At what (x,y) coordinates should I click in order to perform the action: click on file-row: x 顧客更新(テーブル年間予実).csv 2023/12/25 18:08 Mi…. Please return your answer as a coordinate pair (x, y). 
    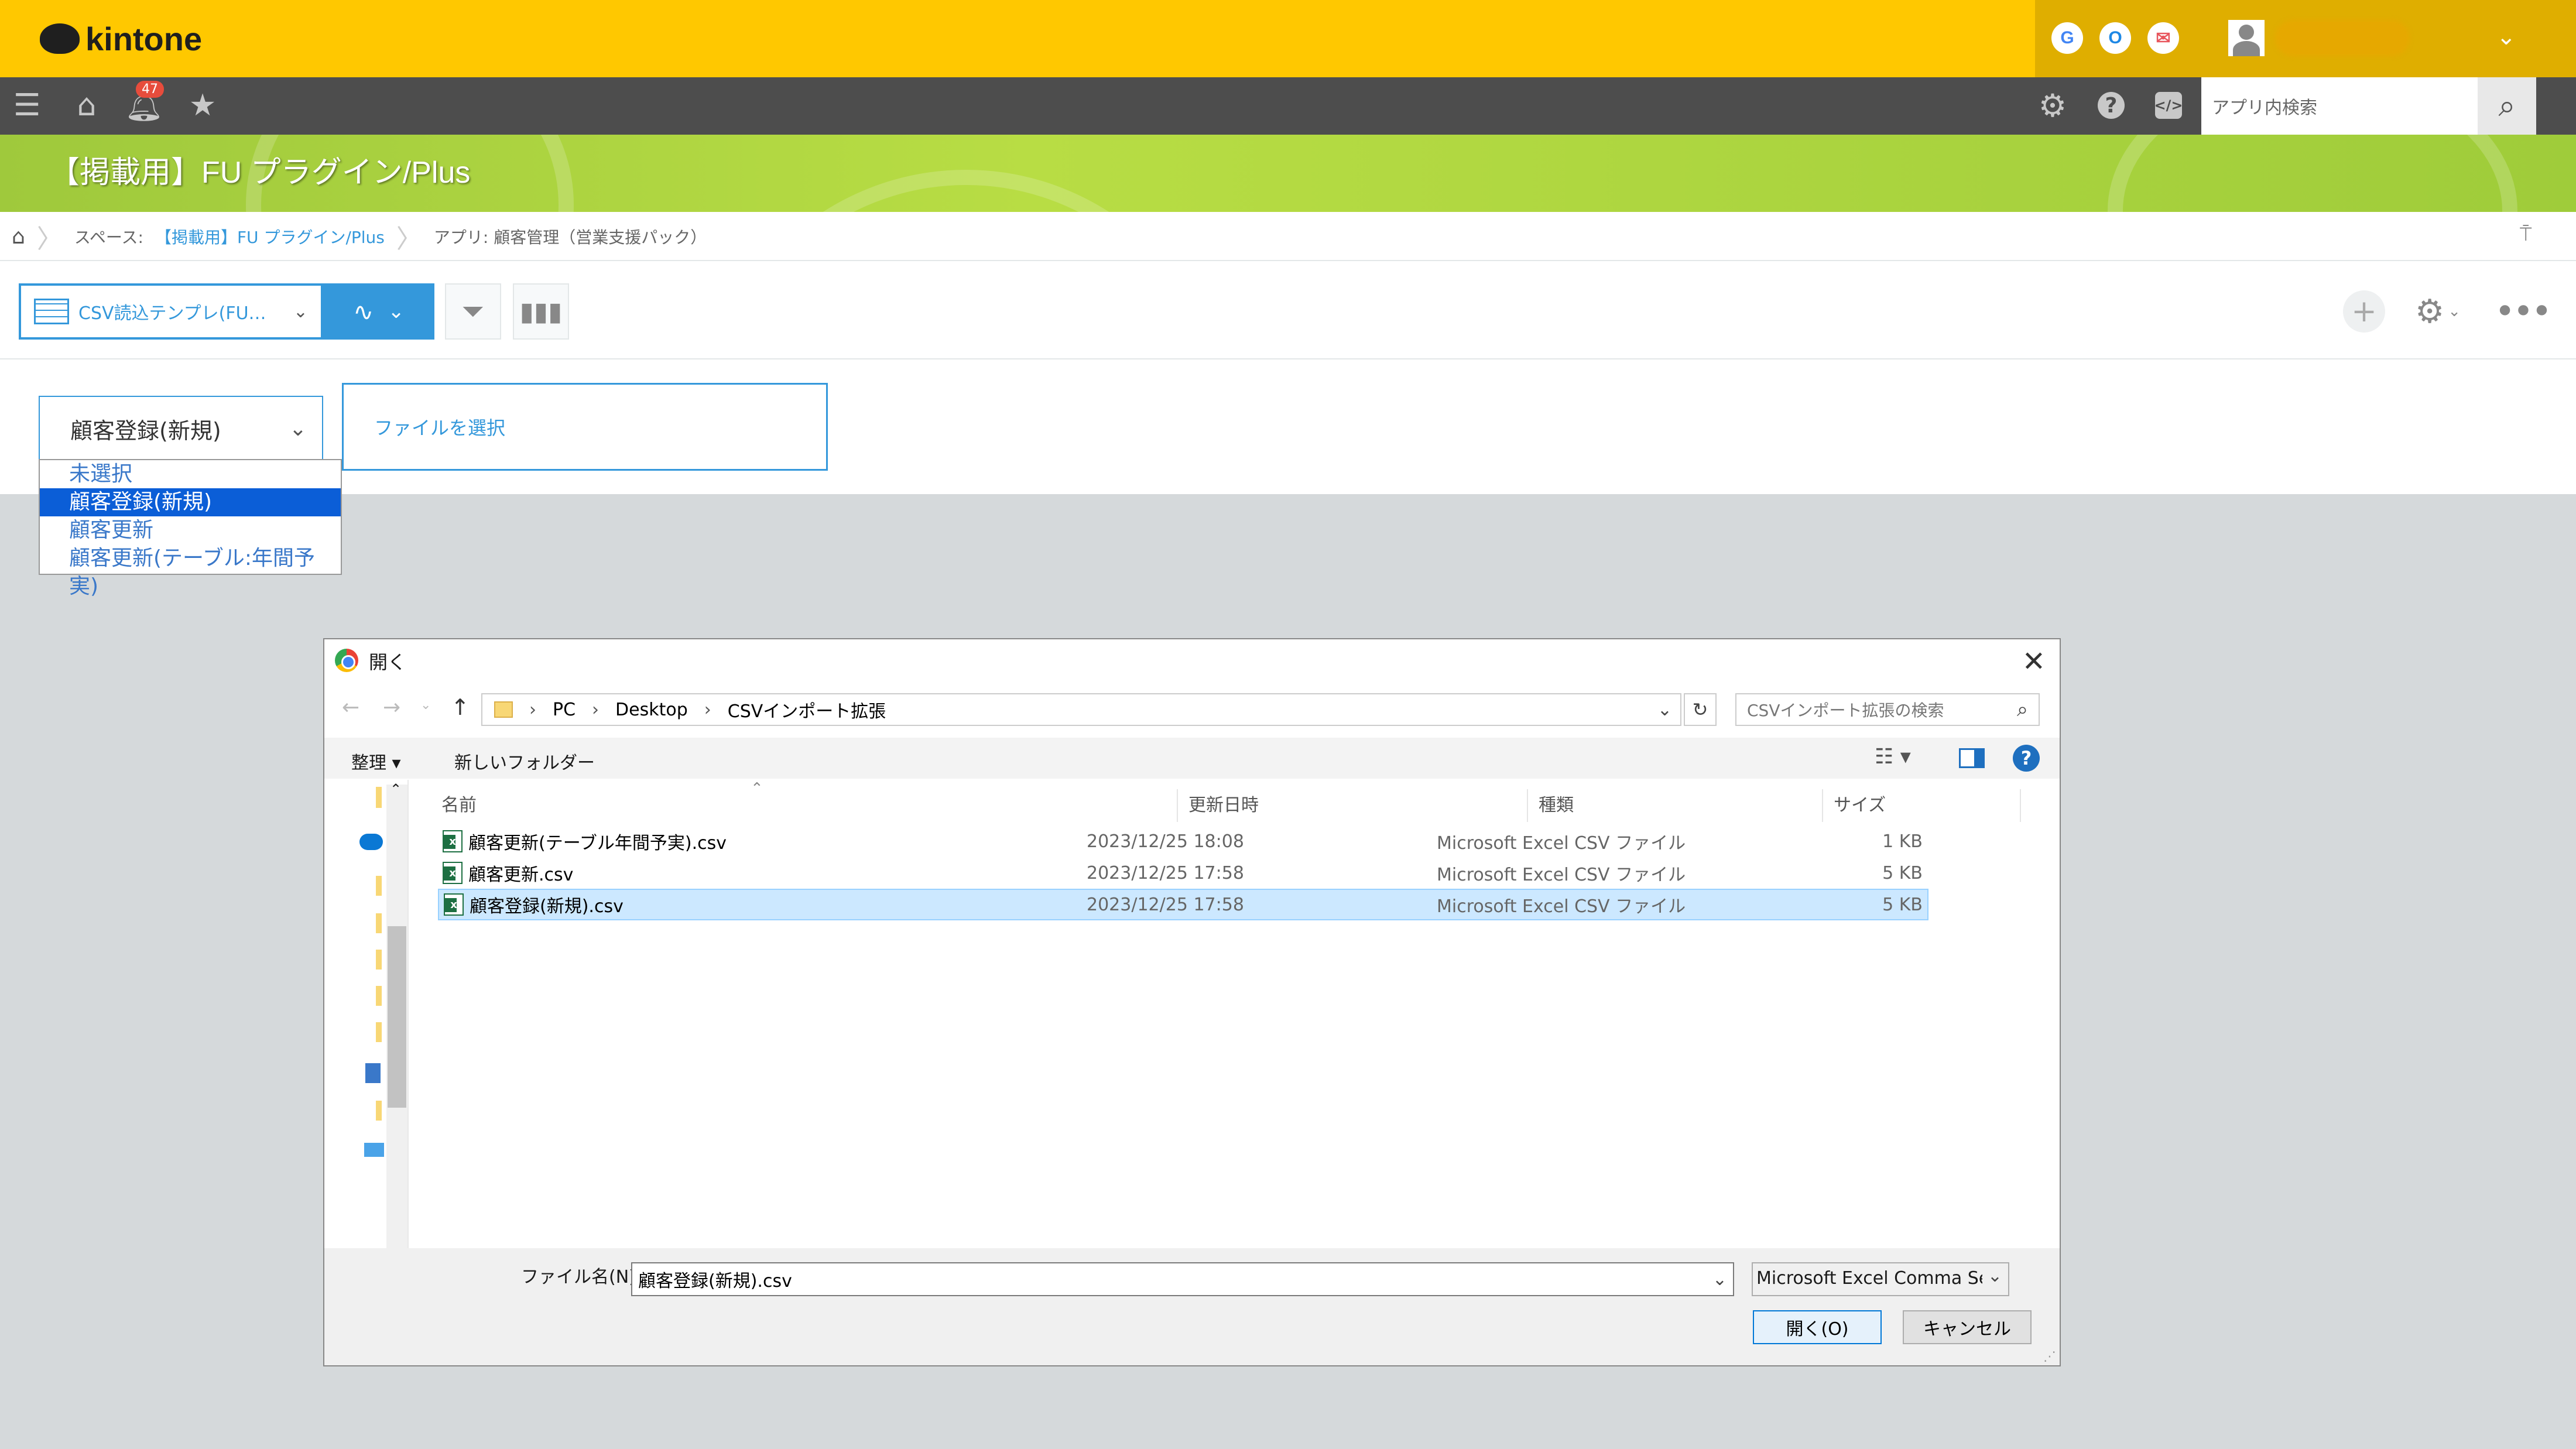
    Looking at the image, I should click on (1183, 841).